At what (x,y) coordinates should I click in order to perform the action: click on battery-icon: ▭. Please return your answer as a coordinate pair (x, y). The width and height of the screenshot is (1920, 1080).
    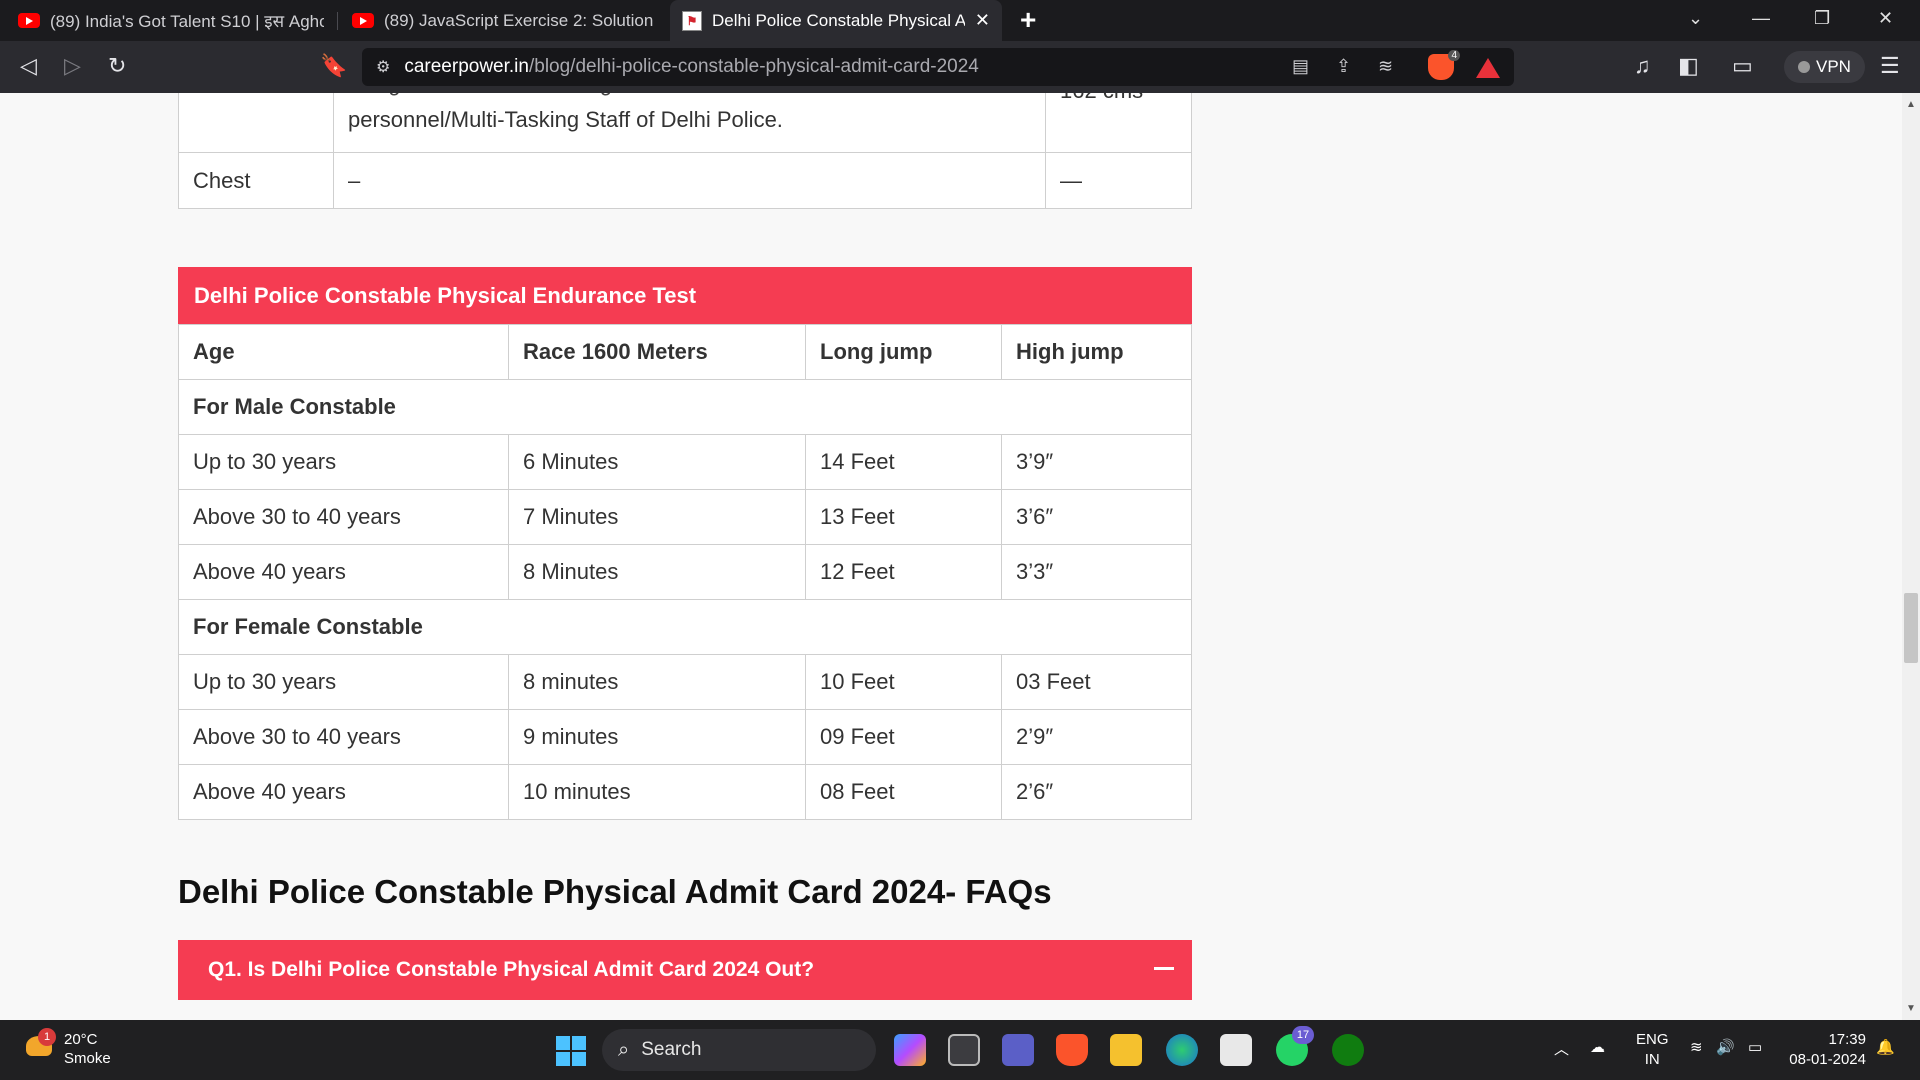
    Looking at the image, I should click on (1755, 1047).